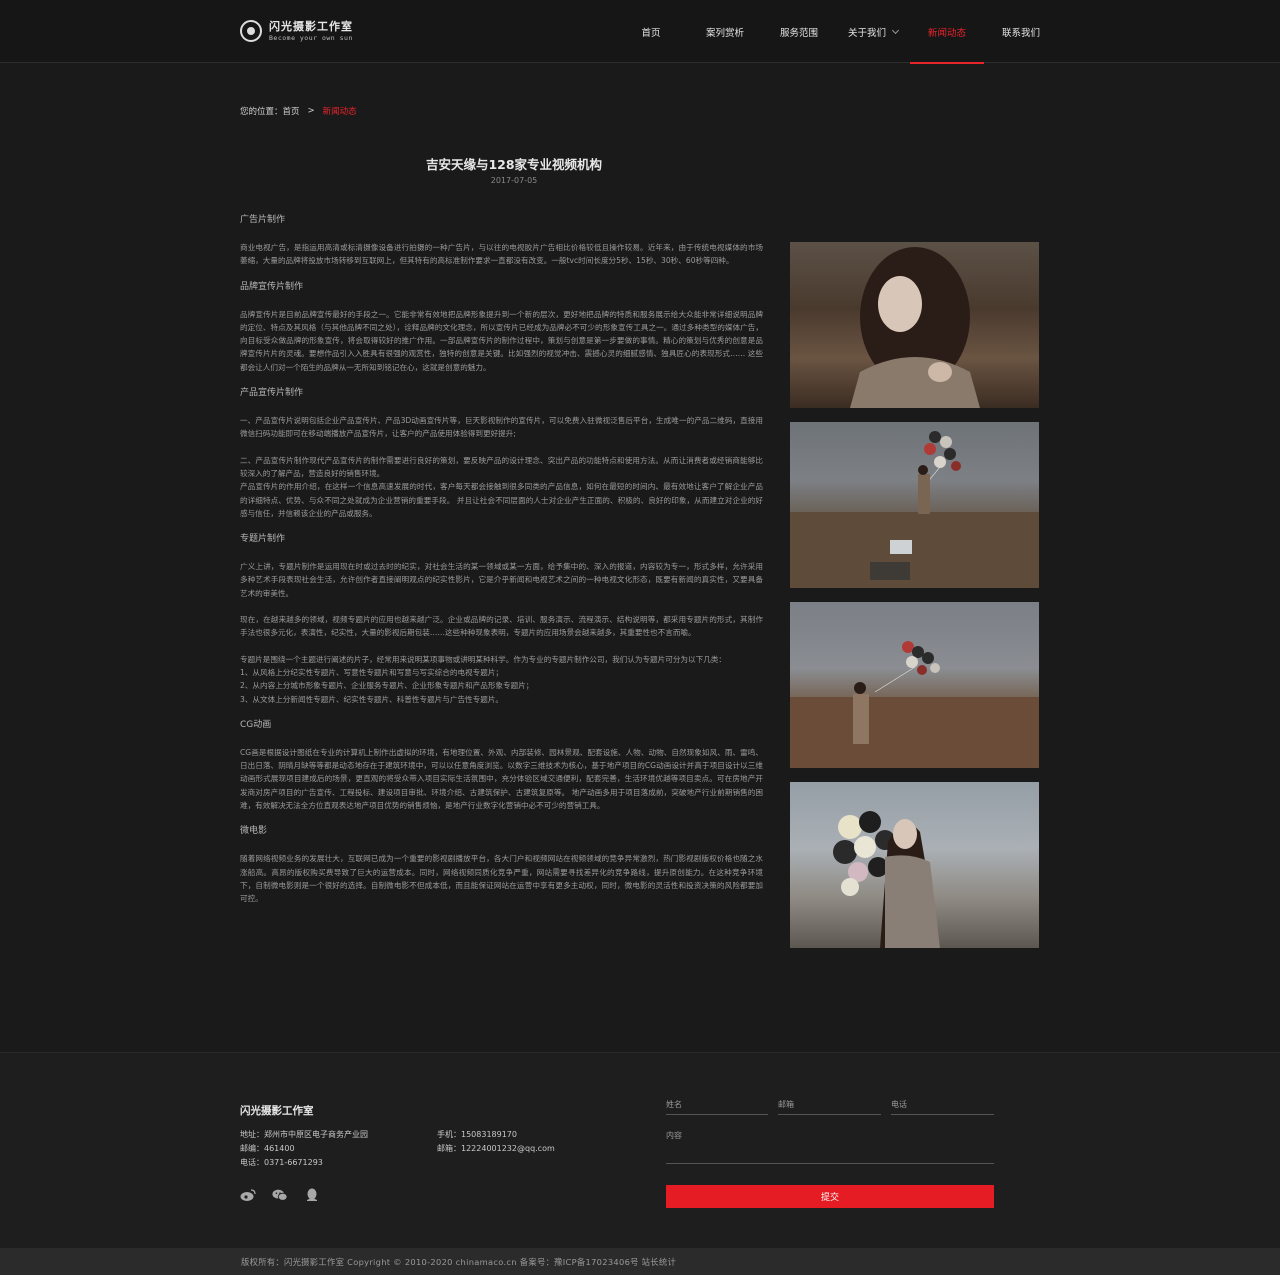 The width and height of the screenshot is (1280, 1275). What do you see at coordinates (799, 31) in the screenshot?
I see `nav-services: 服务范围` at bounding box center [799, 31].